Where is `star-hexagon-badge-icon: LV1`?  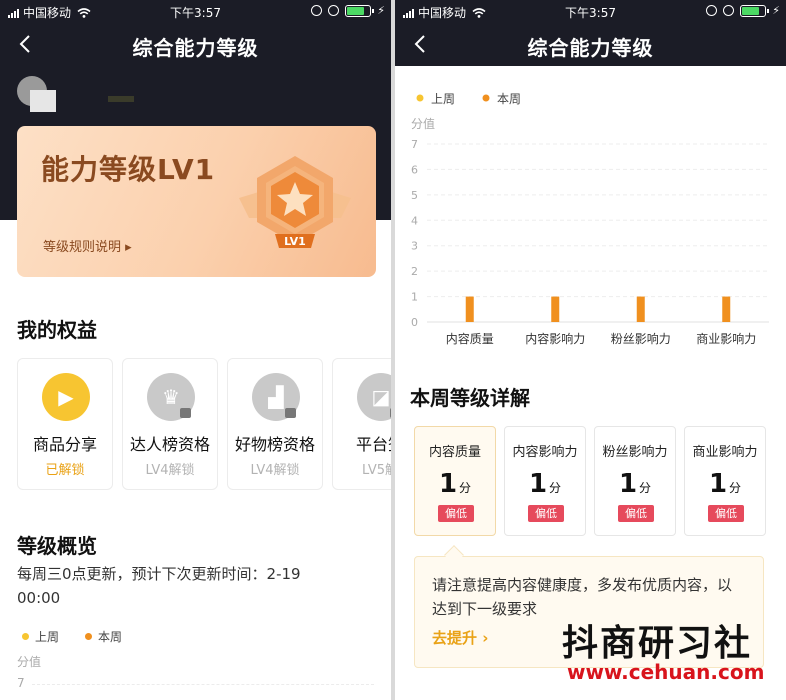
star-hexagon-badge-icon: LV1 is located at coordinates (295, 208).